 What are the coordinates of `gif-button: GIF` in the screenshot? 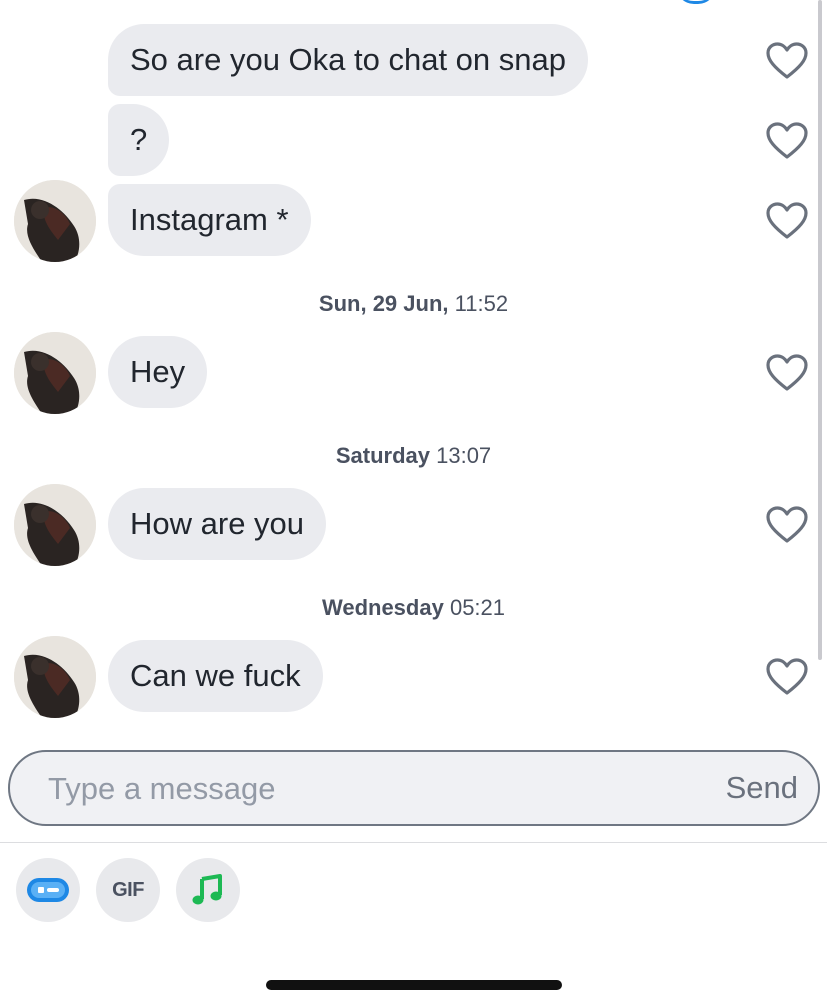 It's located at (128, 890).